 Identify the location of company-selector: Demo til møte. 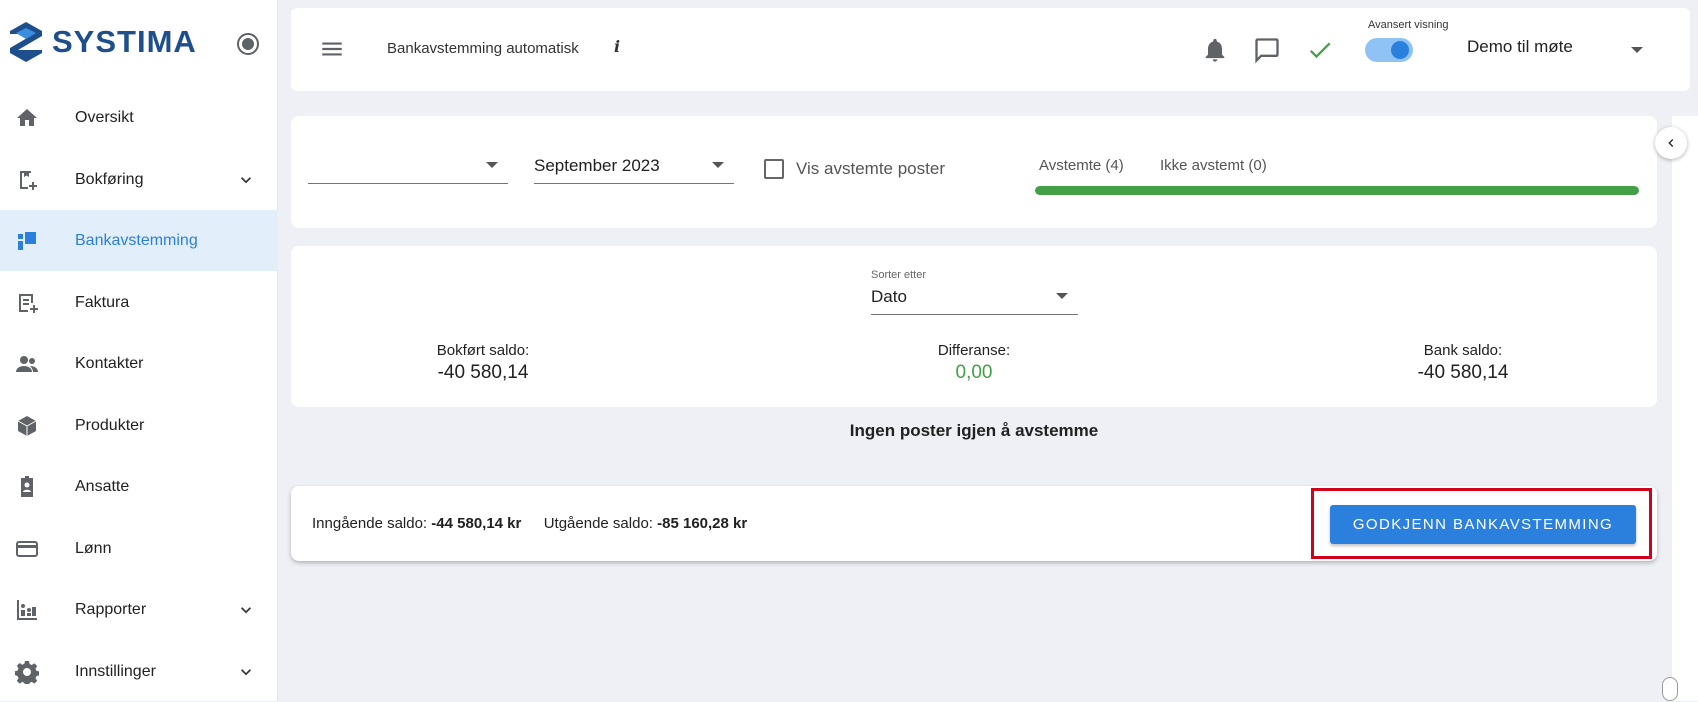
(1520, 47).